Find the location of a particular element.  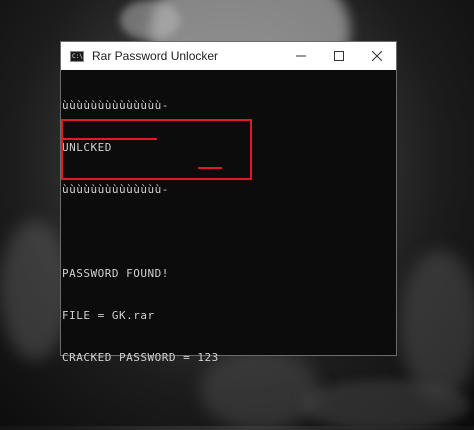

result-highlight-box is located at coordinates (156, 149).